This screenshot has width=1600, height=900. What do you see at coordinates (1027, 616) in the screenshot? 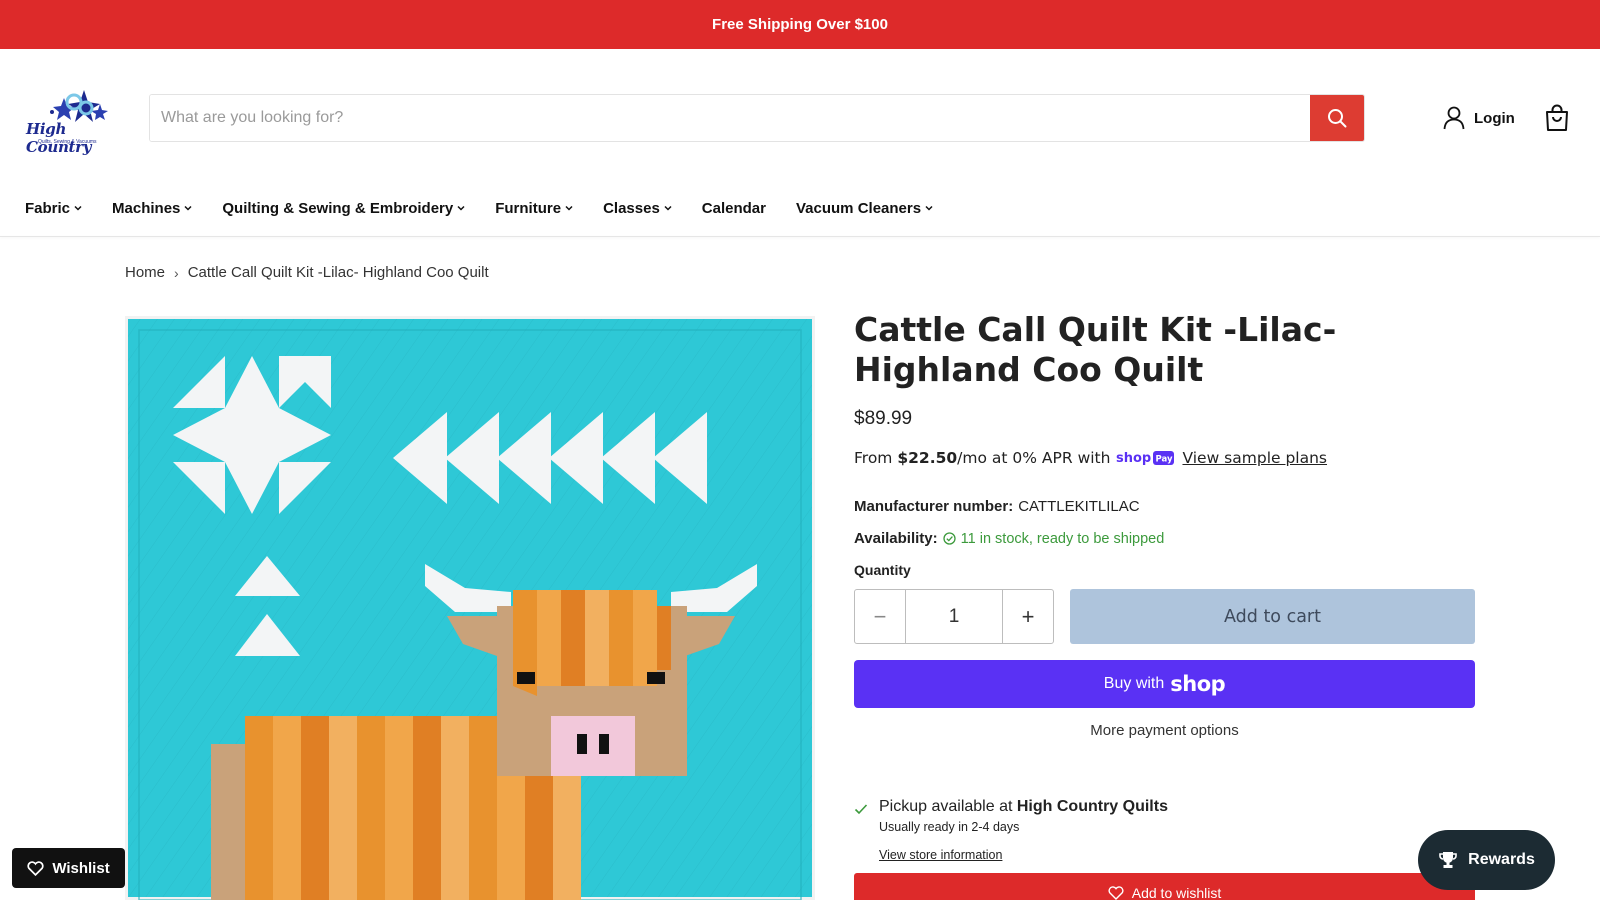
I see `quantity-increase-button: +` at bounding box center [1027, 616].